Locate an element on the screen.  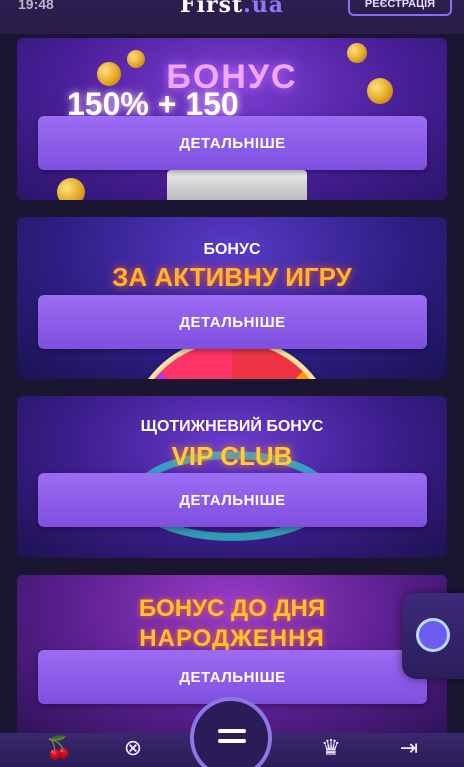
login-icon: ⇥ is located at coordinates (409, 748).